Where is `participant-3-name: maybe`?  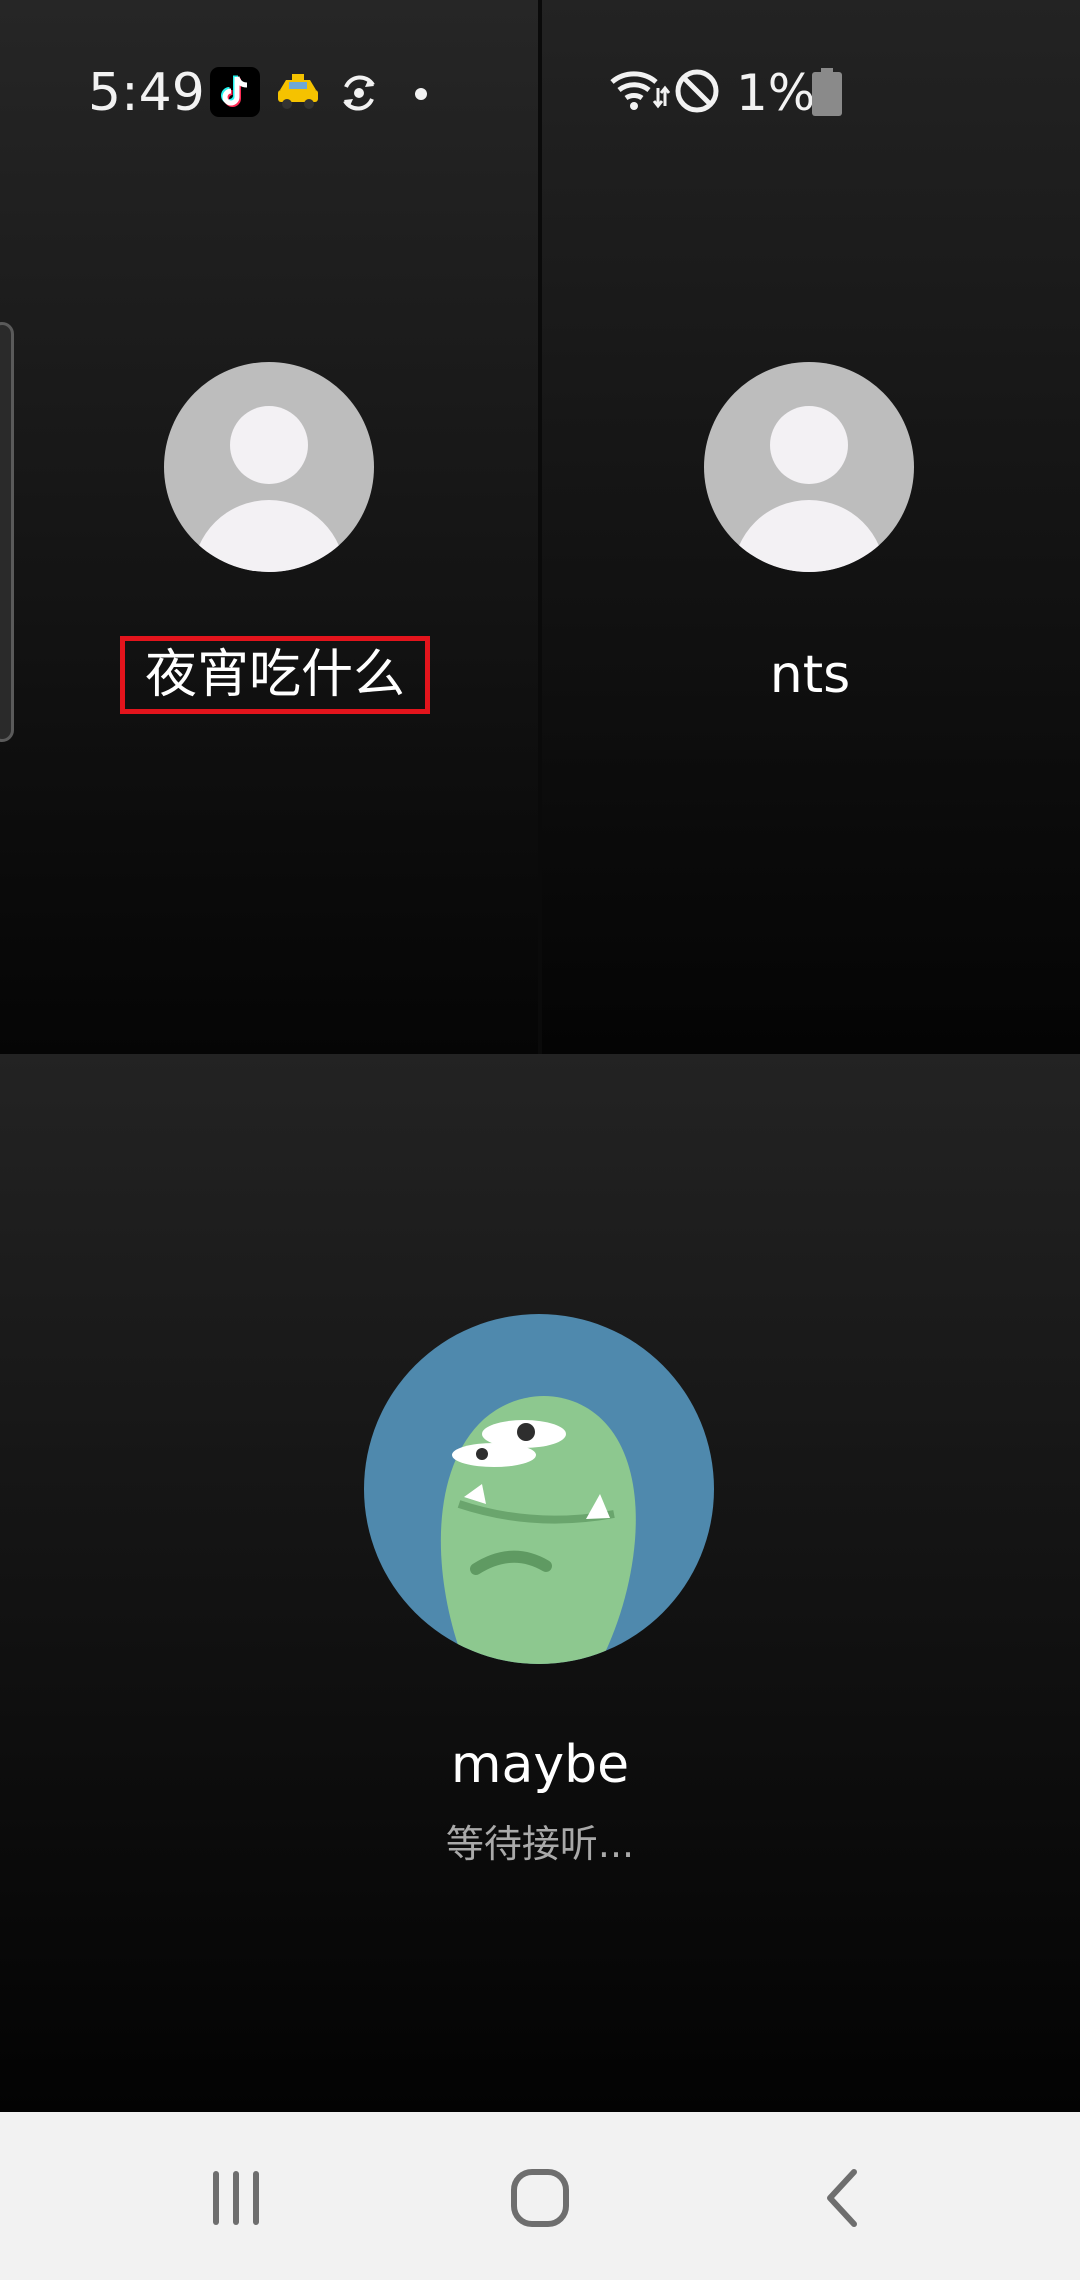 participant-3-name: maybe is located at coordinates (540, 1765).